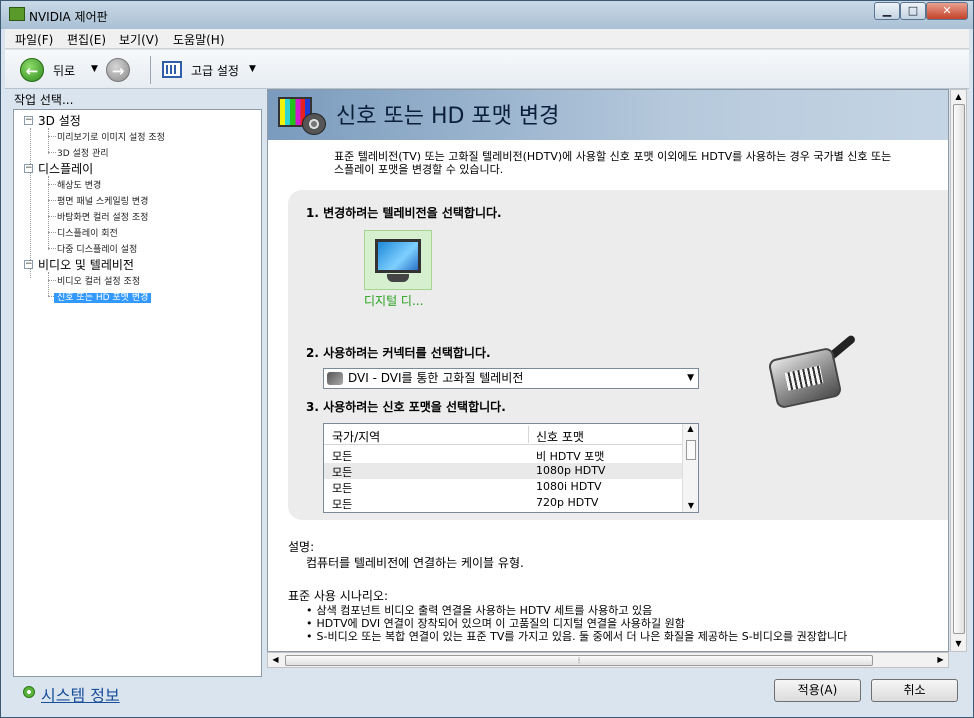 Image resolution: width=974 pixels, height=718 pixels. What do you see at coordinates (356, 436) in the screenshot?
I see `column-region: 국가/지역` at bounding box center [356, 436].